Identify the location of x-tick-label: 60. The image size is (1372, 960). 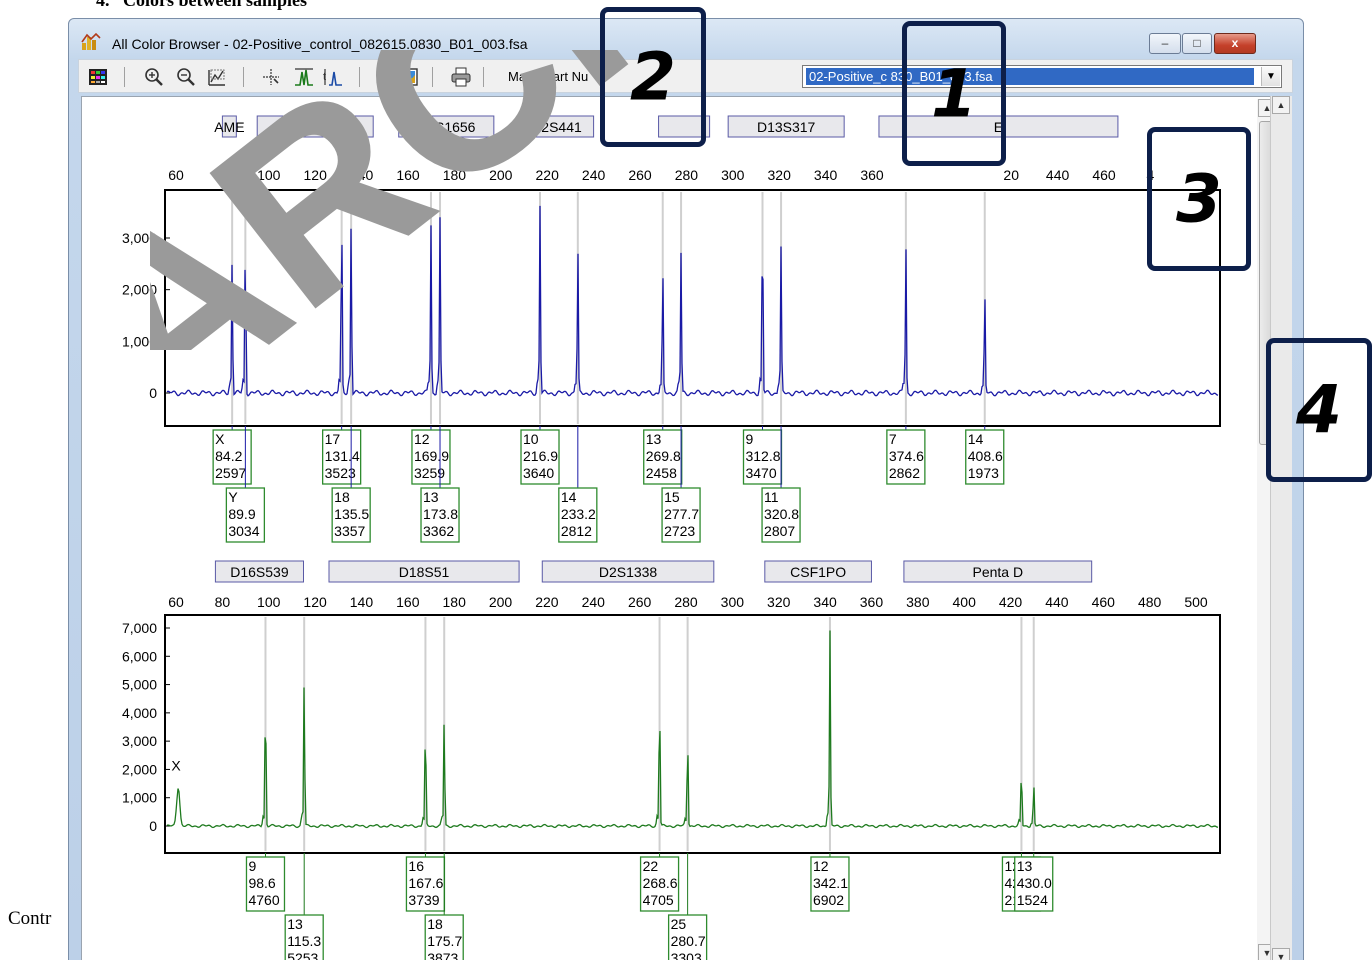
(176, 602).